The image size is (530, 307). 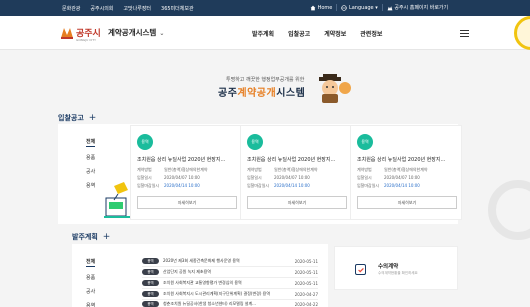 I want to click on tender-tab-goods: 용품, so click(x=90, y=158).